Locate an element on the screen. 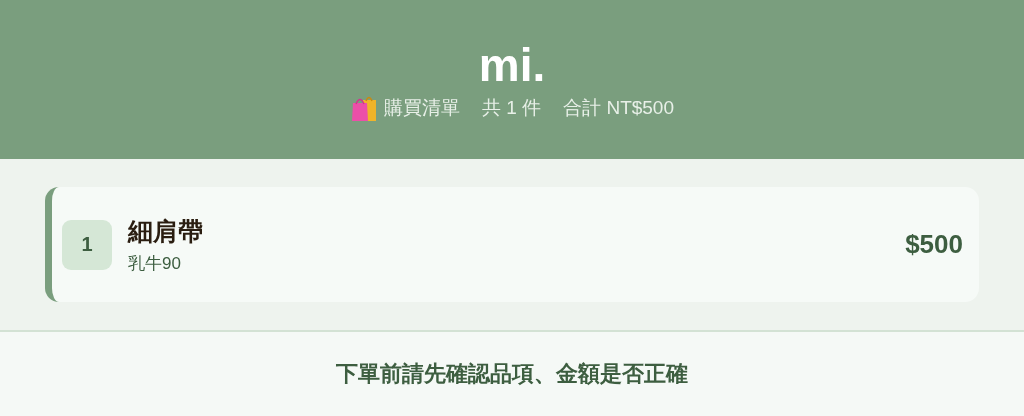 This screenshot has width=1024, height=416. item-number: 1 is located at coordinates (87, 244).